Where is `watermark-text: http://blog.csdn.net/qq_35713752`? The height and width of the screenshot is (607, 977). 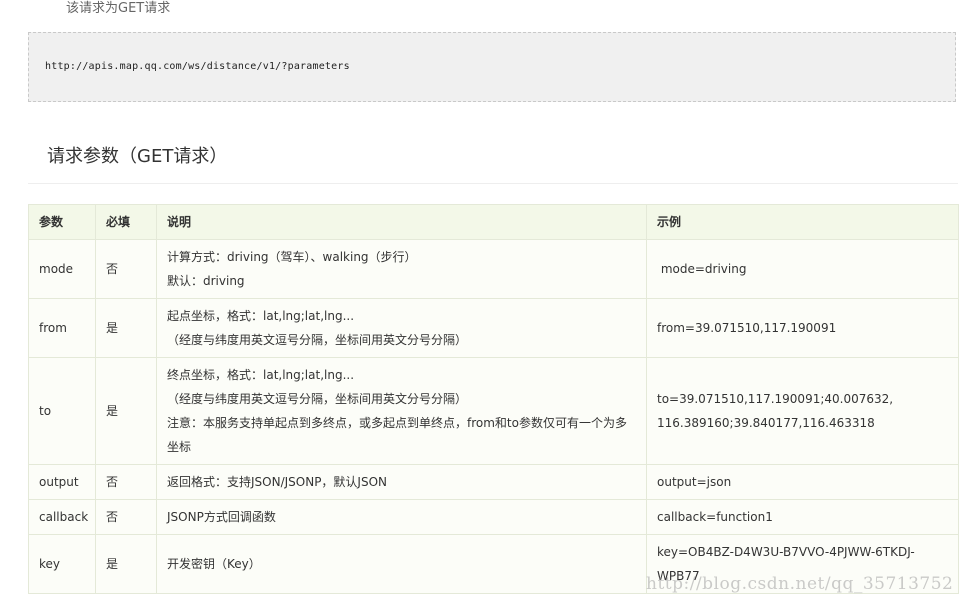 watermark-text: http://blog.csdn.net/qq_35713752 is located at coordinates (800, 584).